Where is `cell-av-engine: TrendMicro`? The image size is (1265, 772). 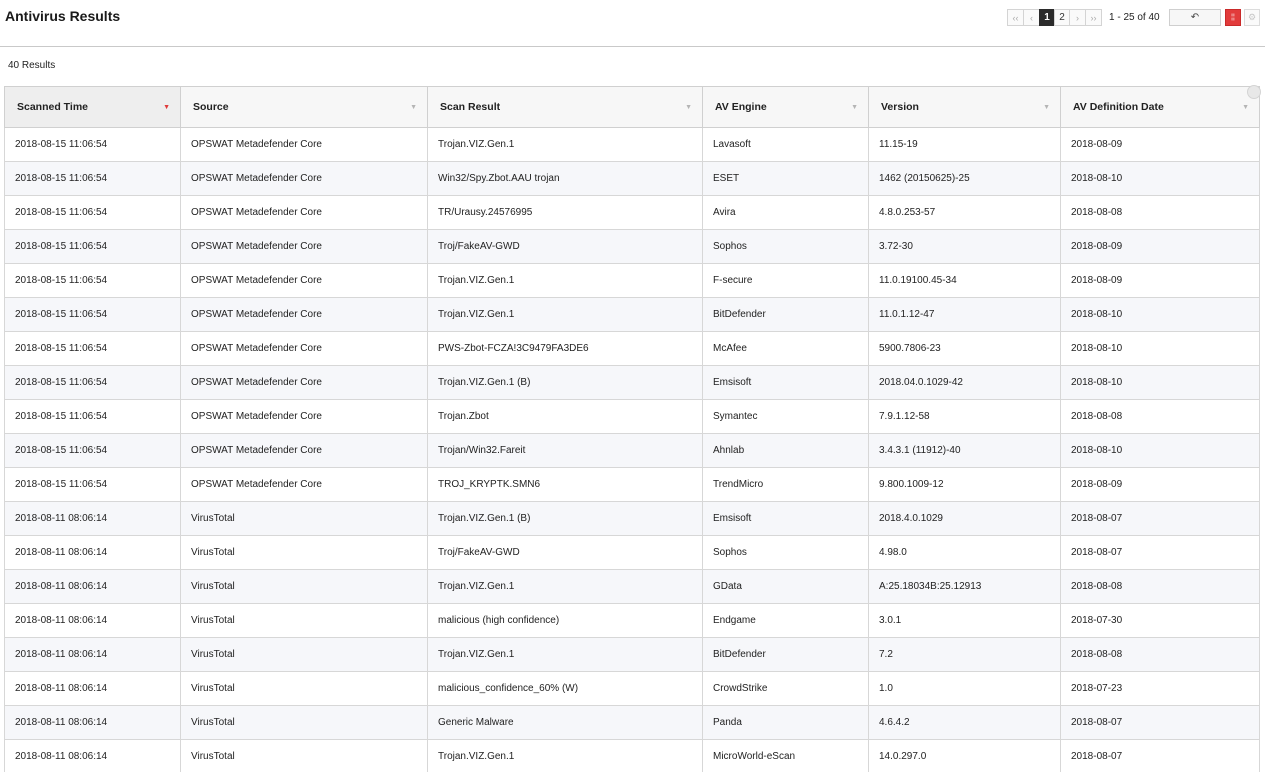
cell-av-engine: TrendMicro is located at coordinates (785, 484).